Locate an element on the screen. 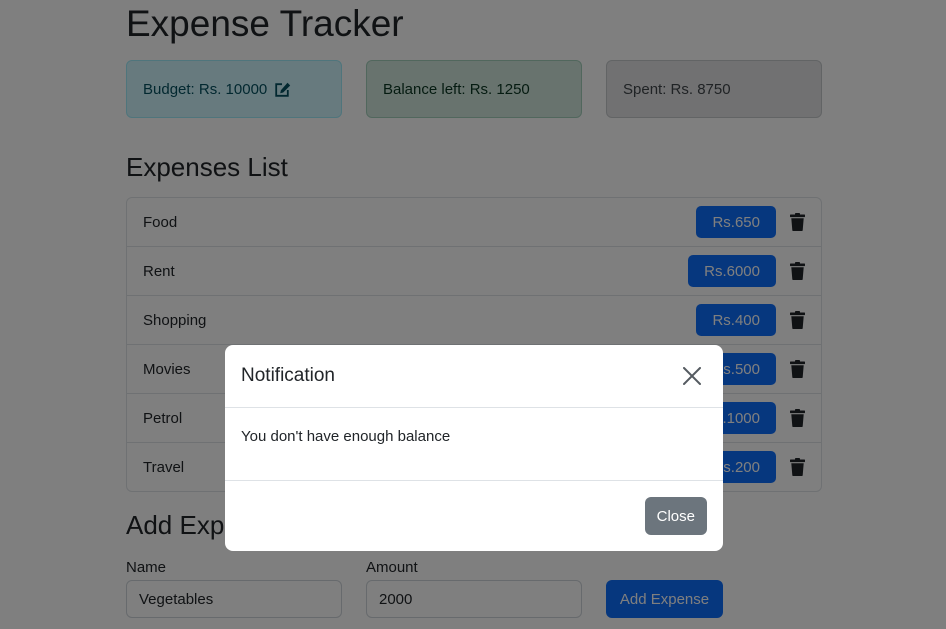 This screenshot has width=946, height=629. close-button: Close is located at coordinates (675, 516).